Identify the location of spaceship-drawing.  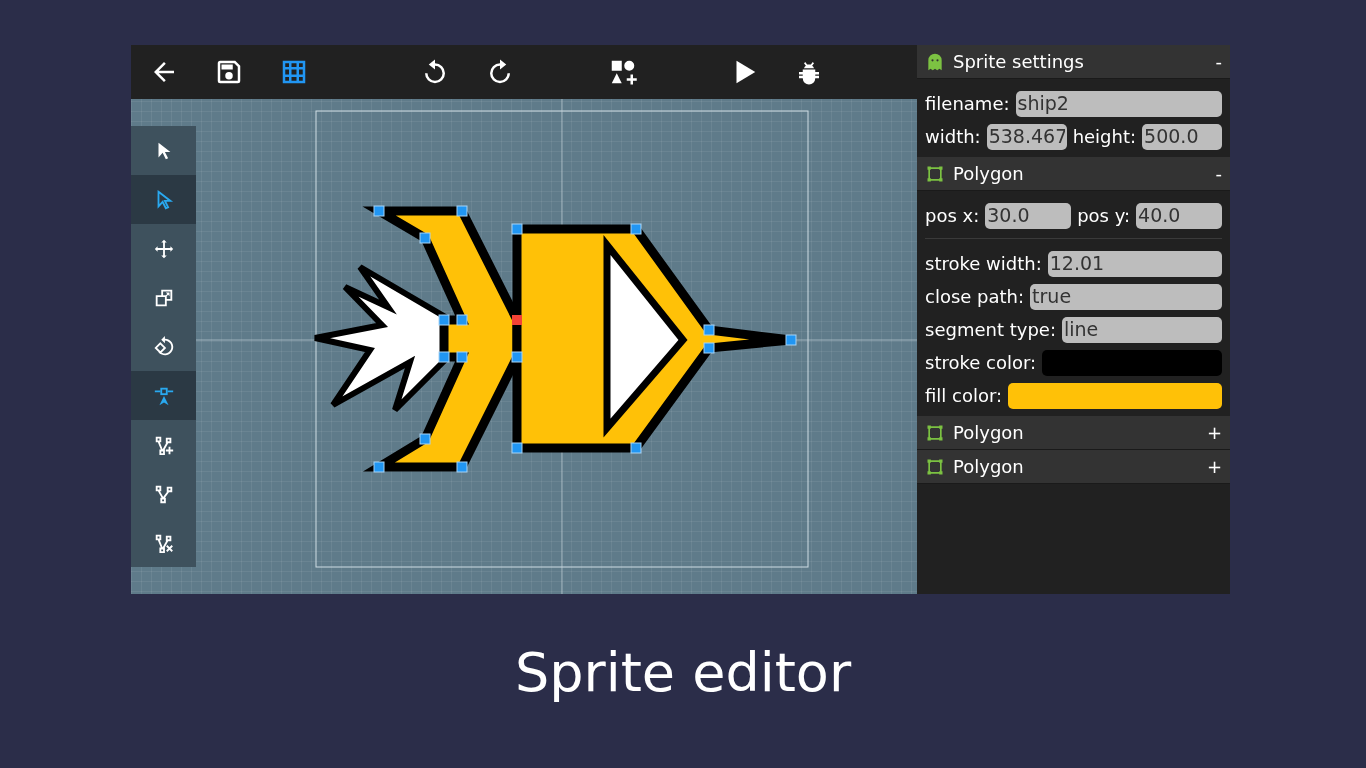
(554, 339).